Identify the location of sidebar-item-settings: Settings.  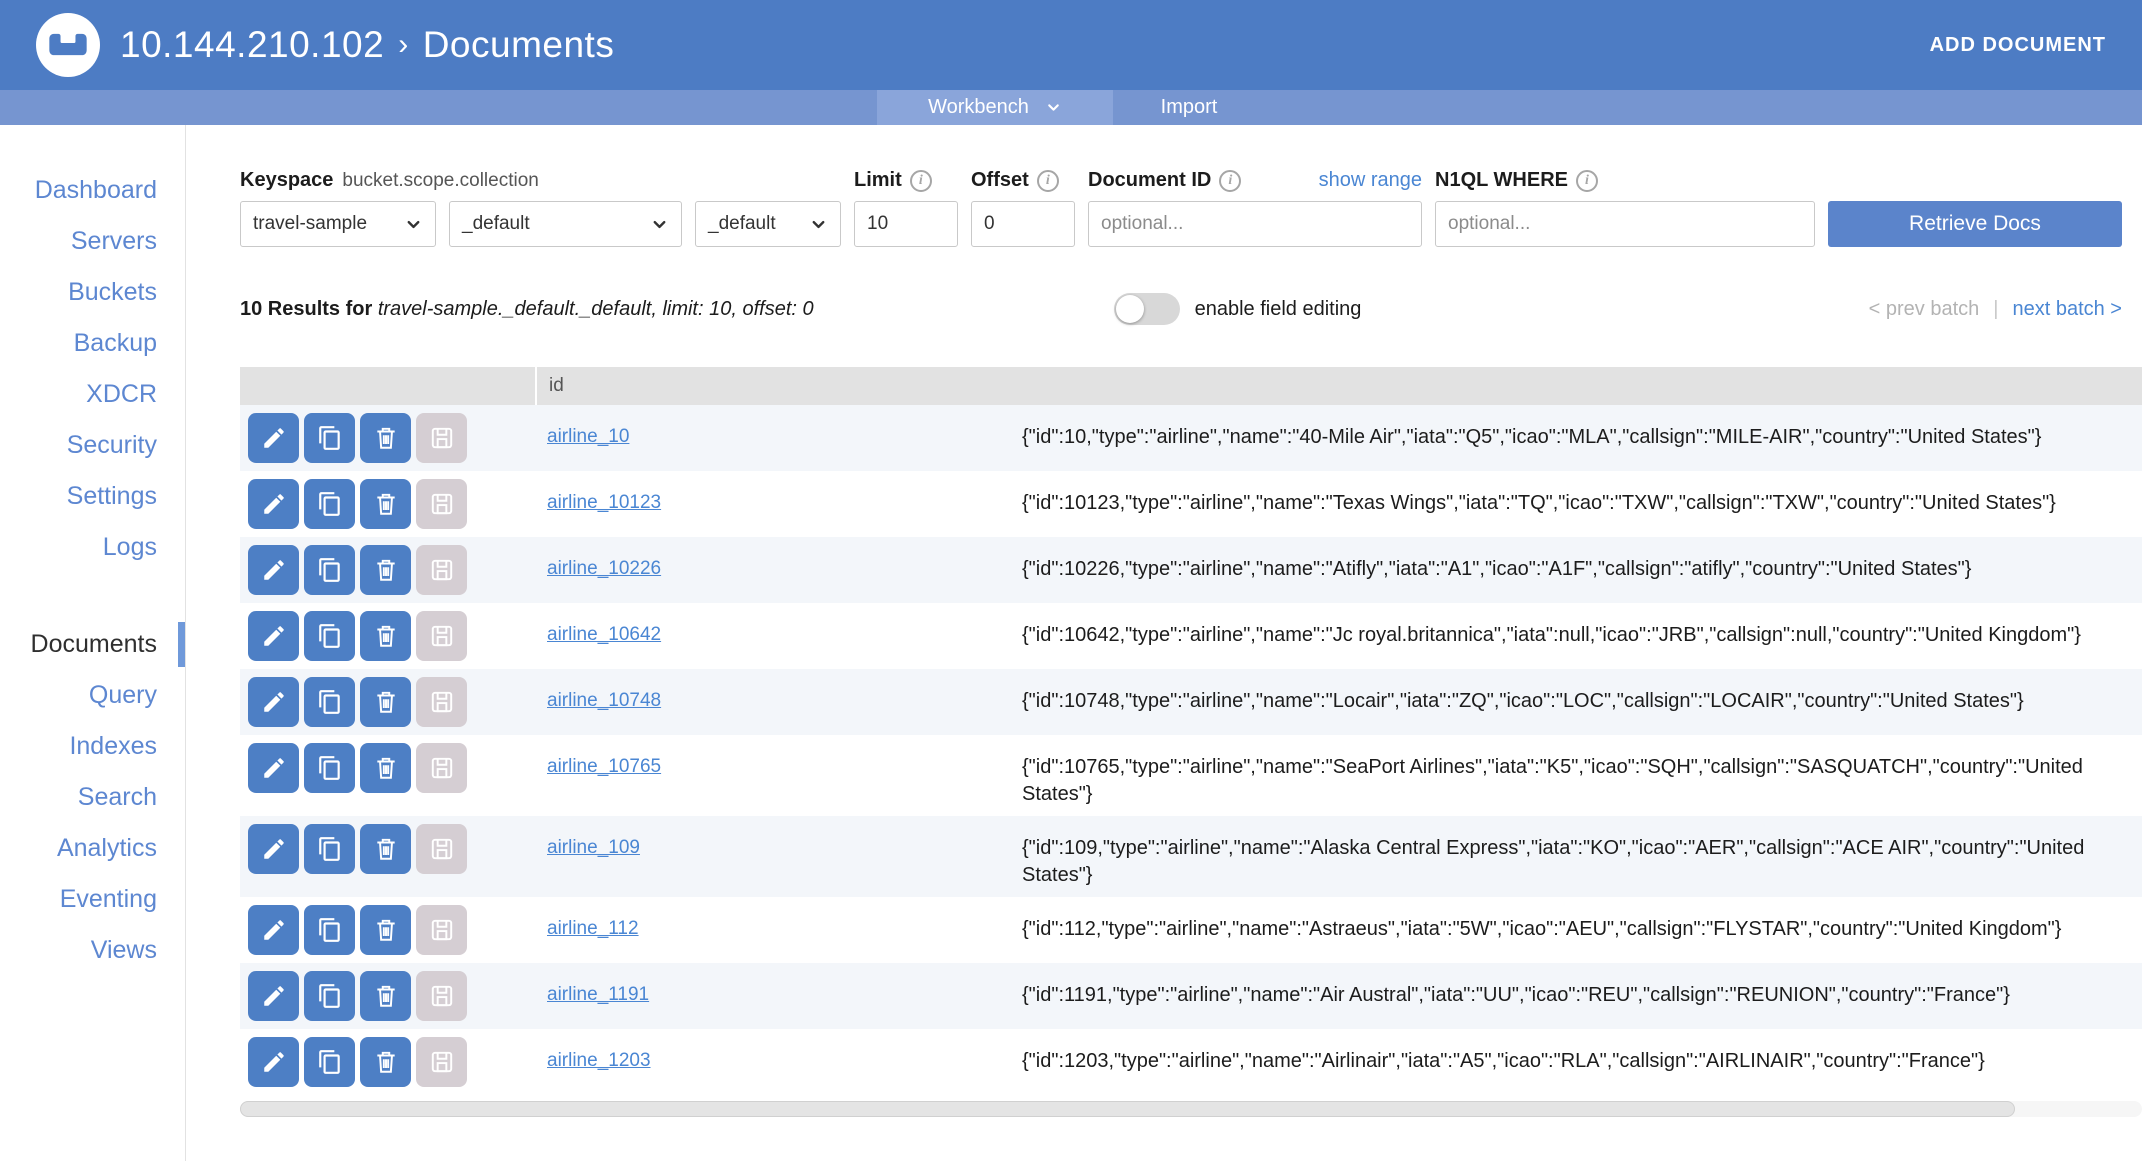
(92, 496).